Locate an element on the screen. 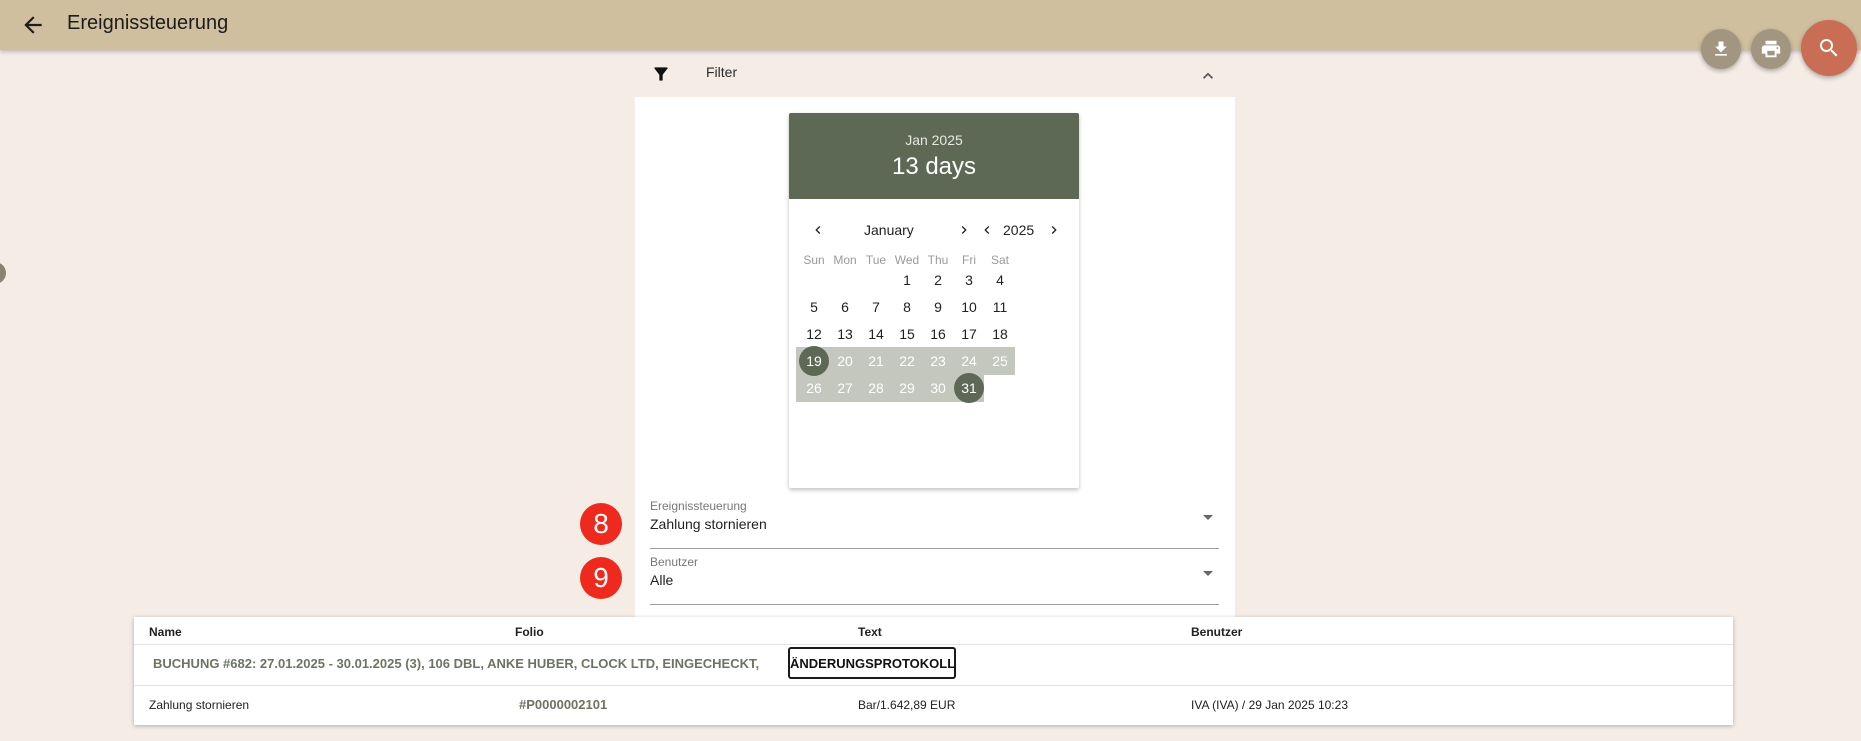  event-select-label: Ereignissteuerung is located at coordinates (698, 506).